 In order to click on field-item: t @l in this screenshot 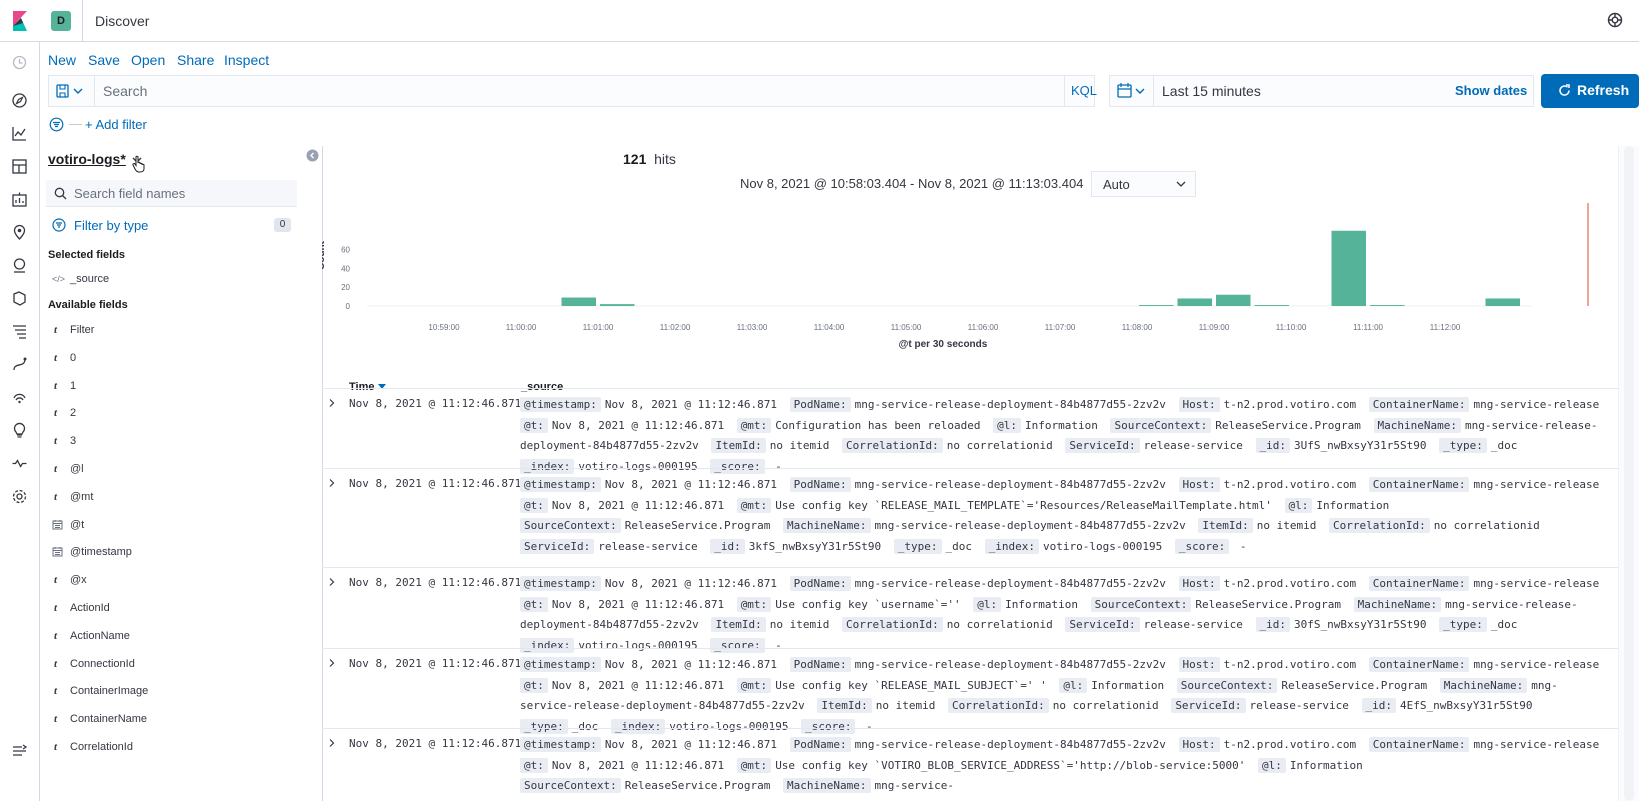, I will do `click(172, 470)`.